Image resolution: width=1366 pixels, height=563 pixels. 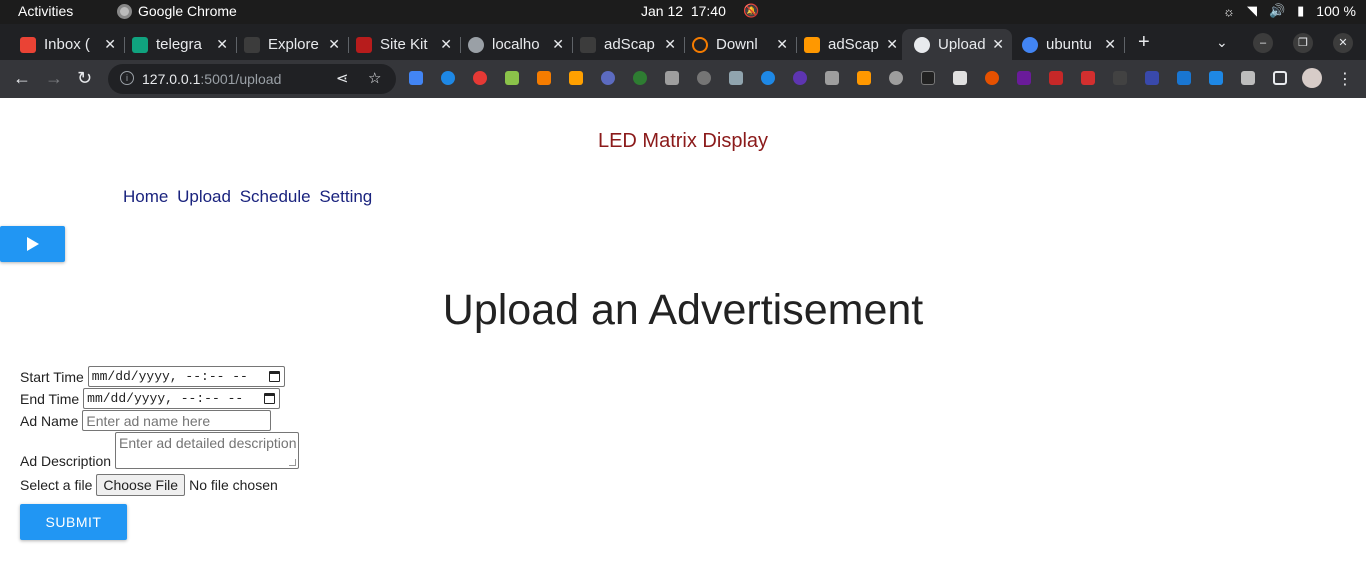 What do you see at coordinates (1056, 78) in the screenshot?
I see `chart-extension-icon` at bounding box center [1056, 78].